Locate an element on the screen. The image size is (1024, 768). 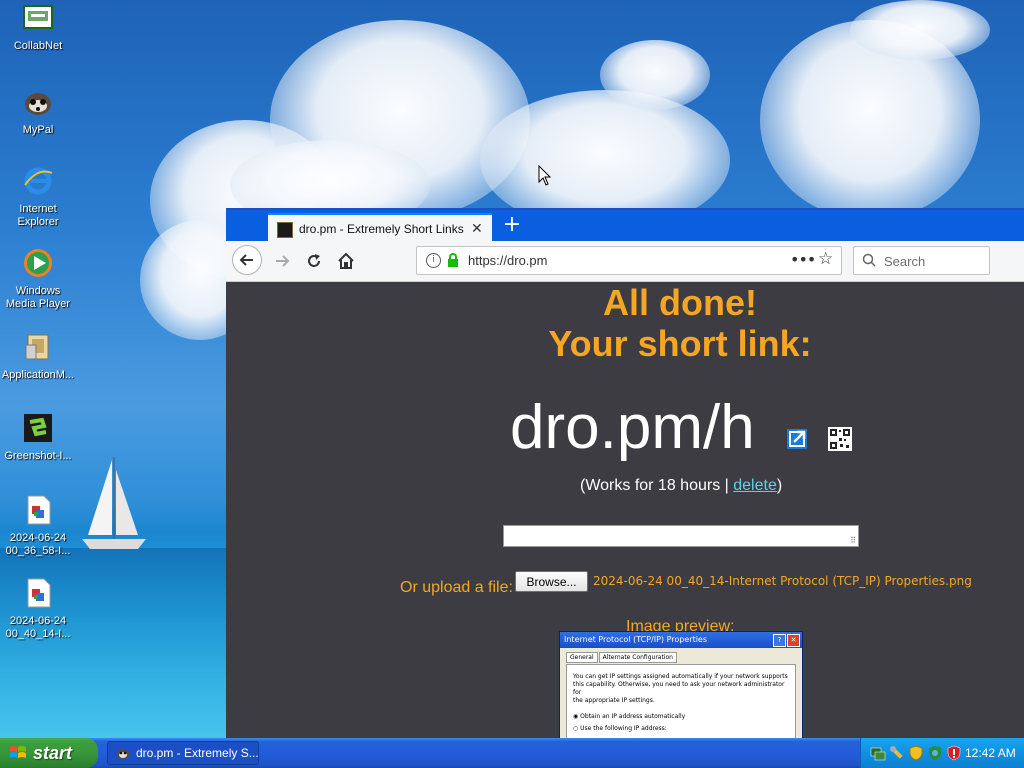
text-input-area: ⠿ is located at coordinates (681, 536).